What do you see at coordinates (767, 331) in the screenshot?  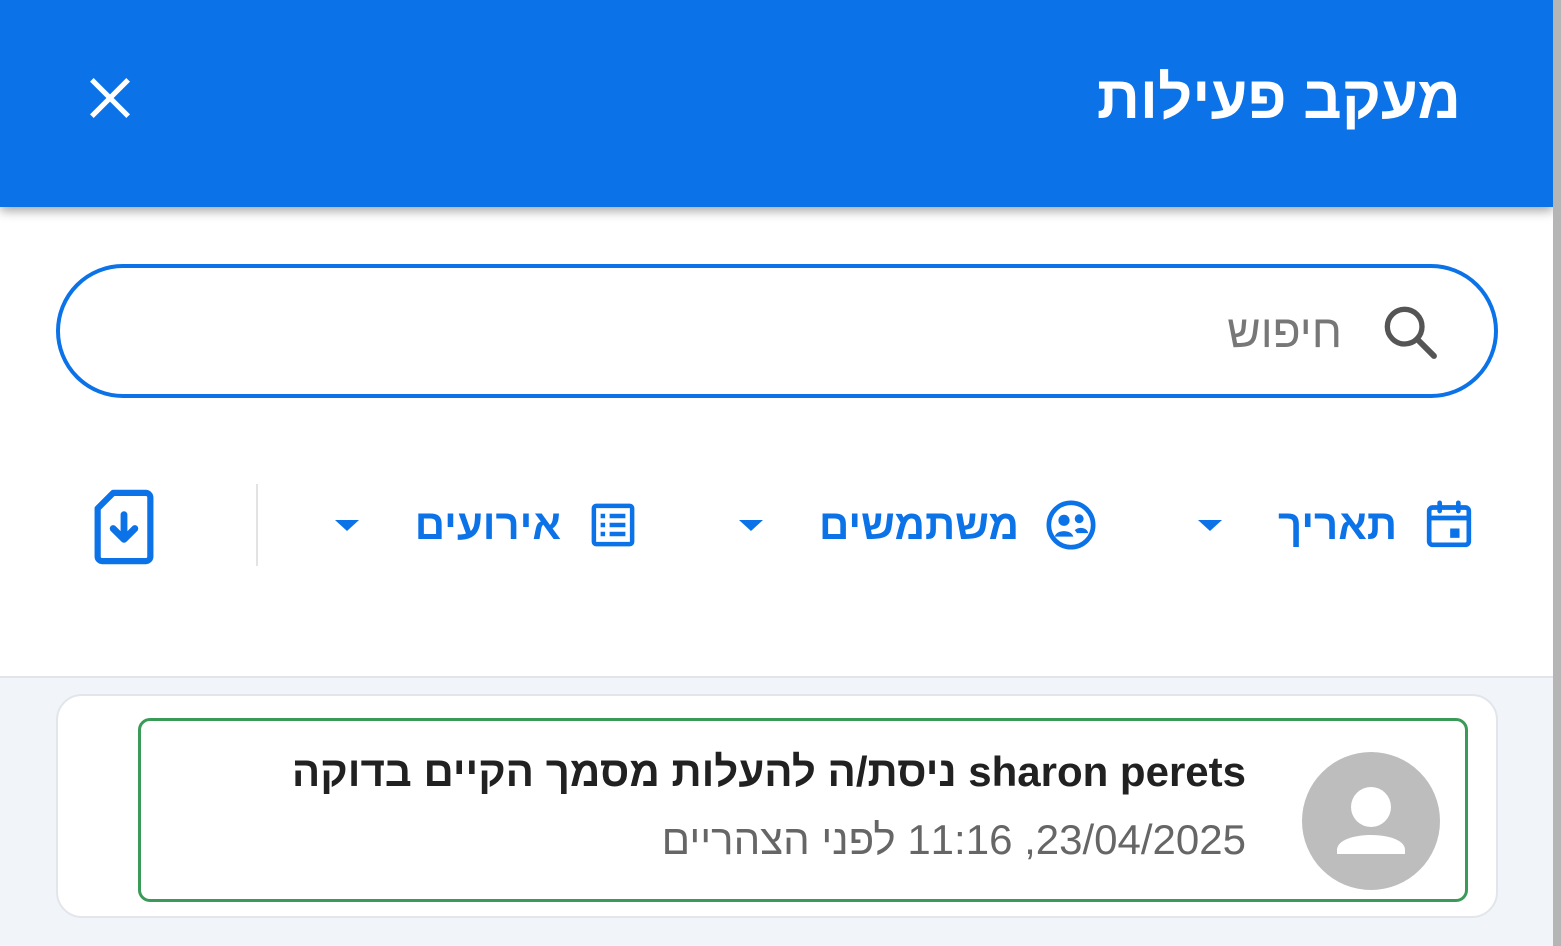 I see `search-input` at bounding box center [767, 331].